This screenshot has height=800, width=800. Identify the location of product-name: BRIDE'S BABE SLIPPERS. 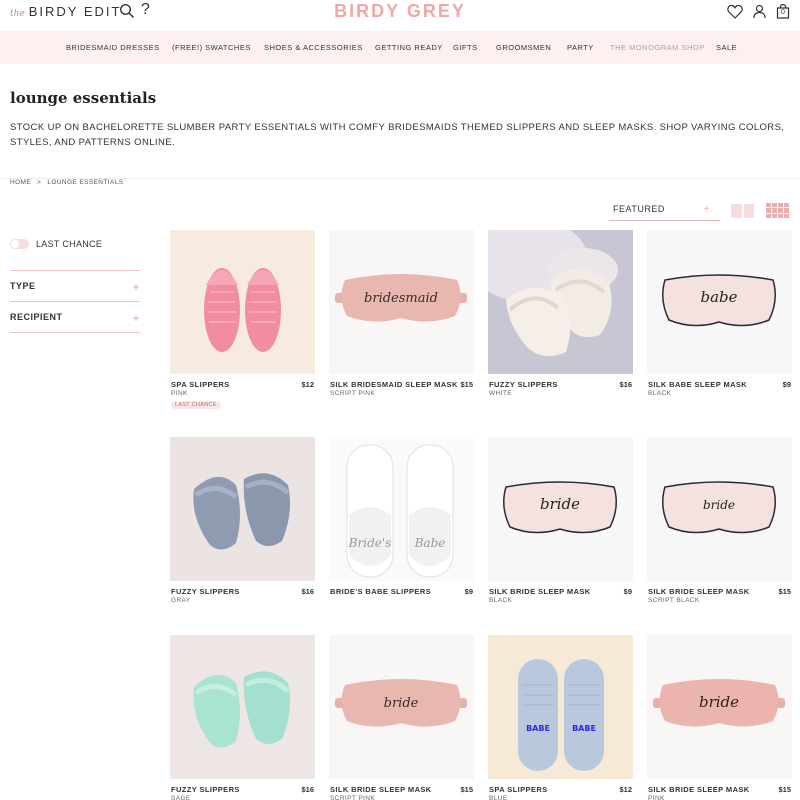
(380, 591).